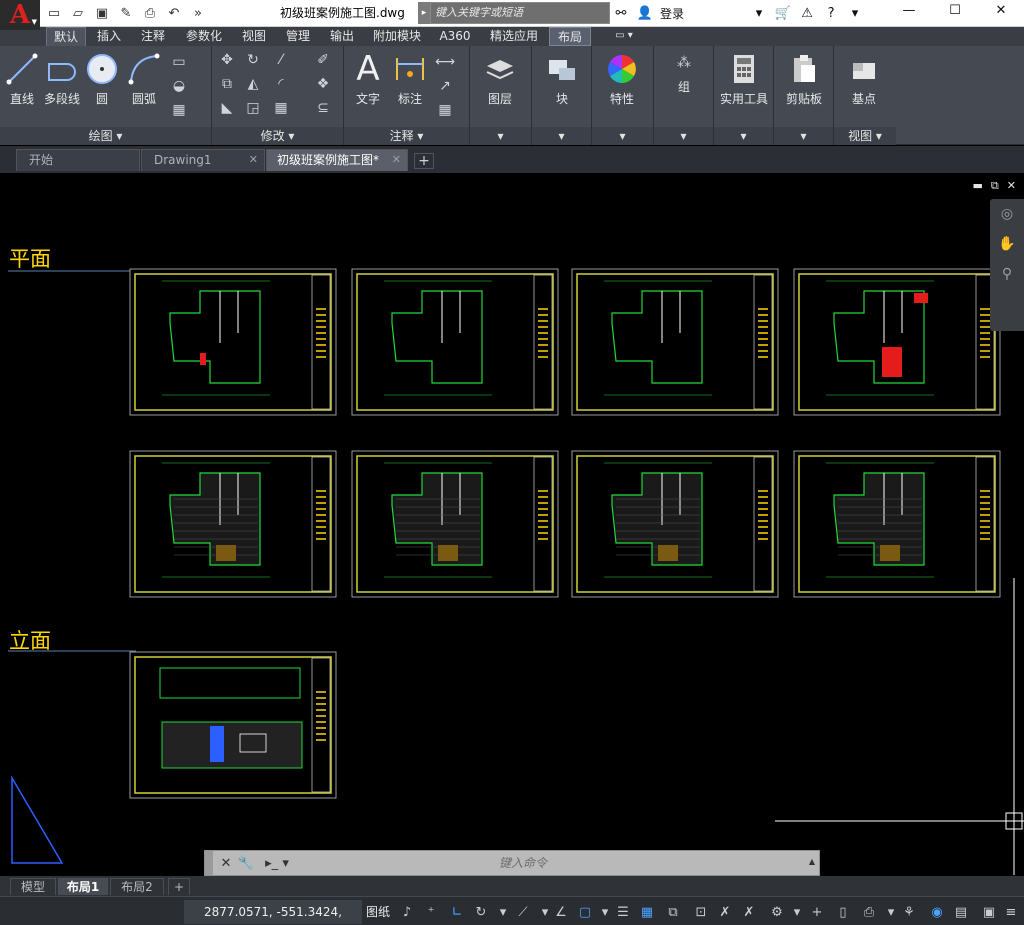 The width and height of the screenshot is (1024, 925). What do you see at coordinates (831, 13) in the screenshot?
I see `help-icon: ?` at bounding box center [831, 13].